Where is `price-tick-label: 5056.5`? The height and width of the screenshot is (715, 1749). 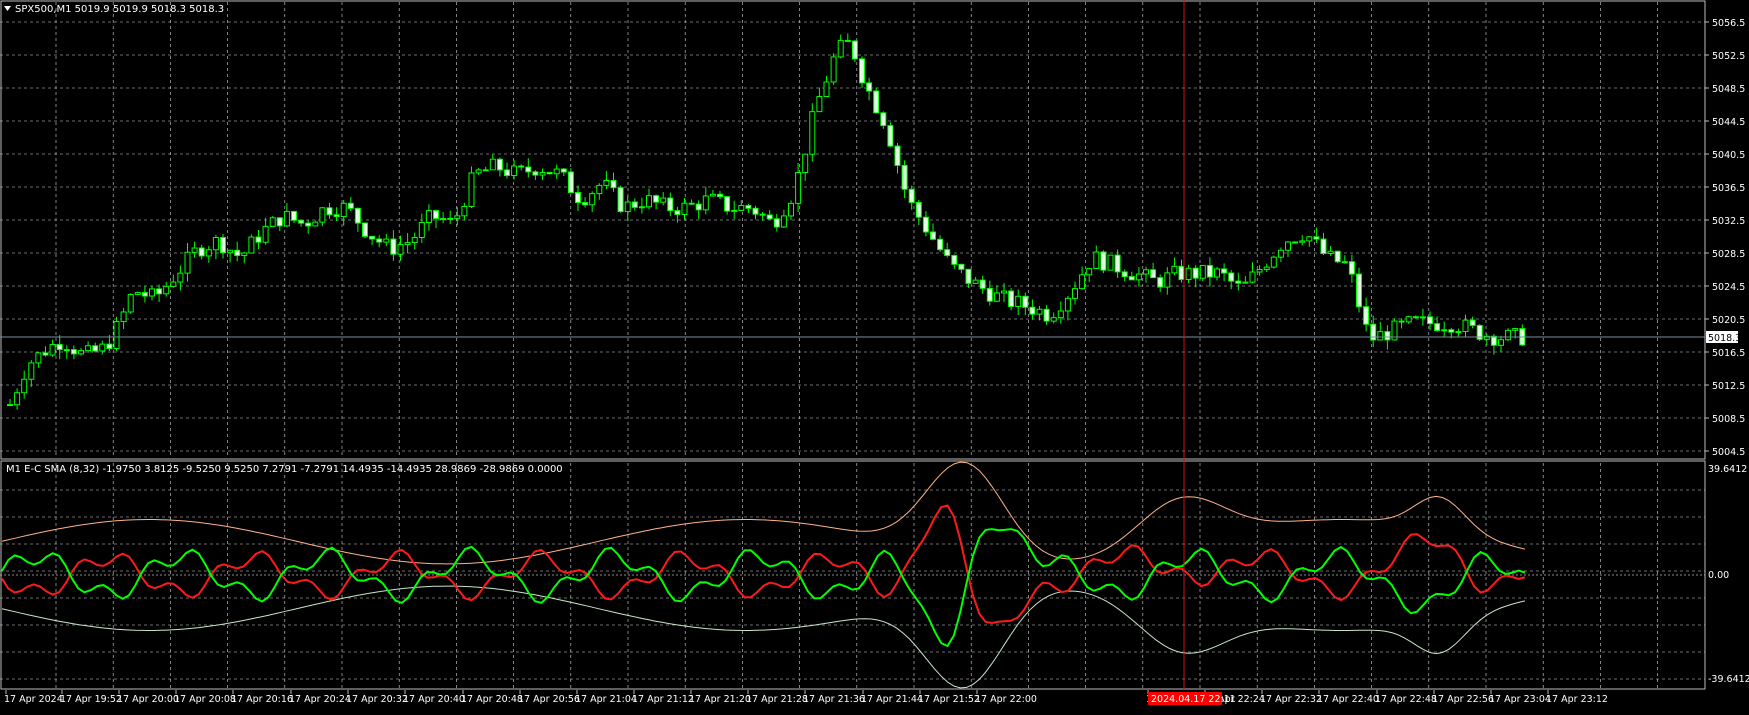
price-tick-label: 5056.5 is located at coordinates (1728, 23).